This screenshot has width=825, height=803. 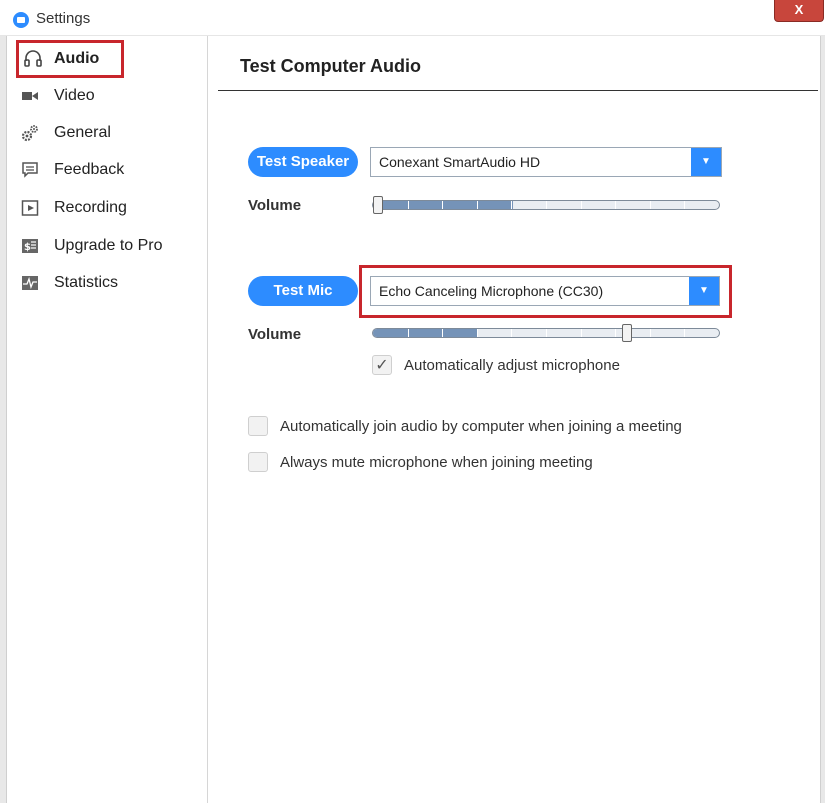 What do you see at coordinates (275, 205) in the screenshot?
I see `speaker-volume-label: Volume` at bounding box center [275, 205].